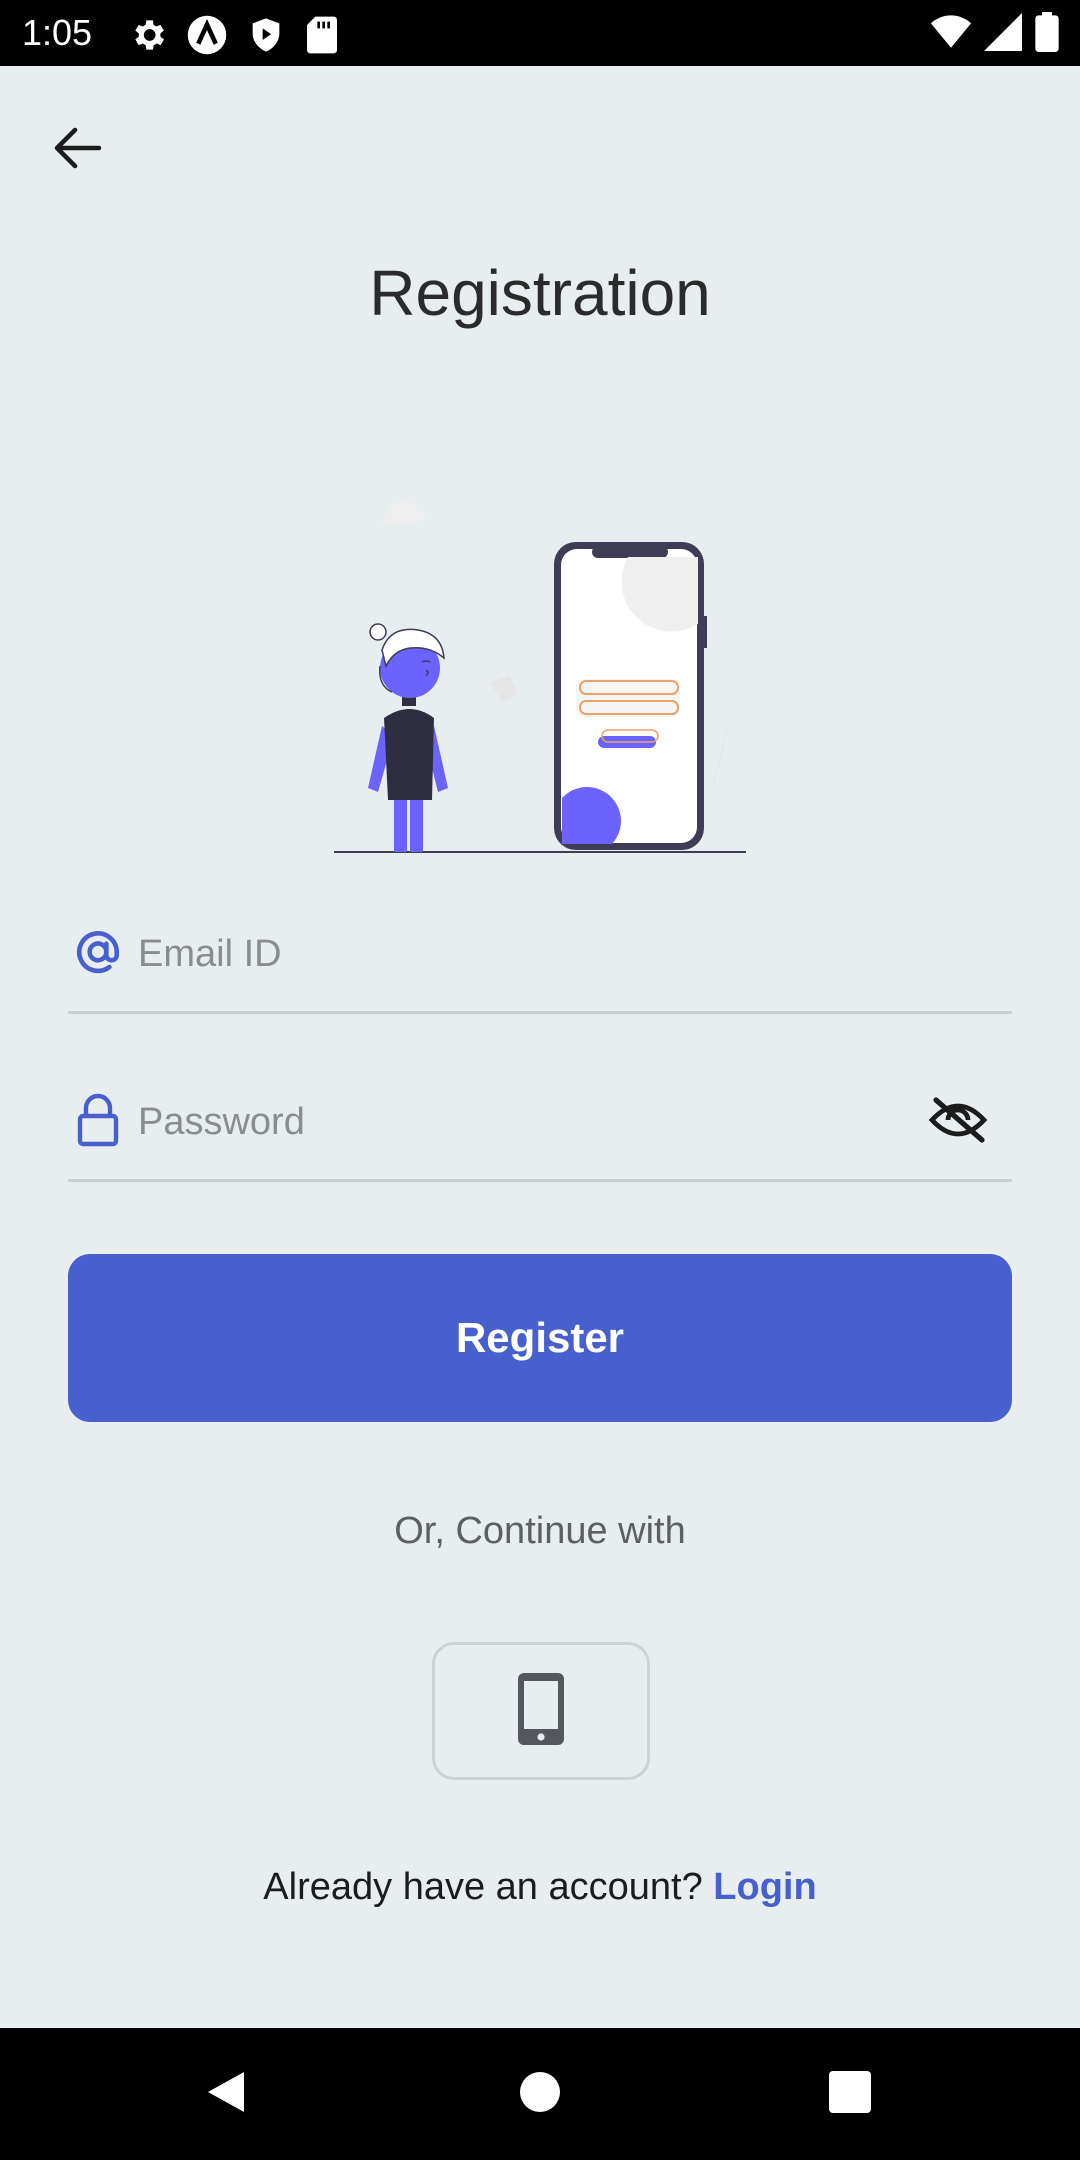 The image size is (1080, 2160). Describe the element at coordinates (540, 661) in the screenshot. I see `registration-illustration` at that location.